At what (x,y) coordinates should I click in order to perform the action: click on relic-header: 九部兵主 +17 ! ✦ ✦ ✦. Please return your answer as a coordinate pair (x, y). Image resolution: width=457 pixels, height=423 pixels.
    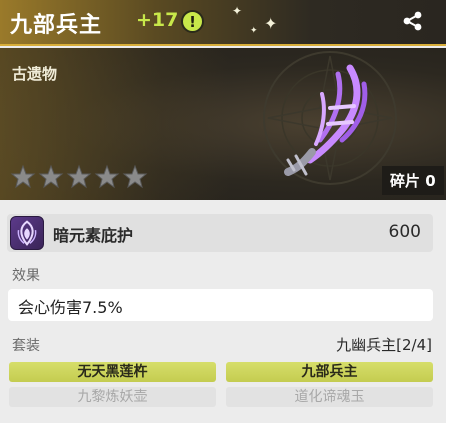
    Looking at the image, I should click on (223, 23).